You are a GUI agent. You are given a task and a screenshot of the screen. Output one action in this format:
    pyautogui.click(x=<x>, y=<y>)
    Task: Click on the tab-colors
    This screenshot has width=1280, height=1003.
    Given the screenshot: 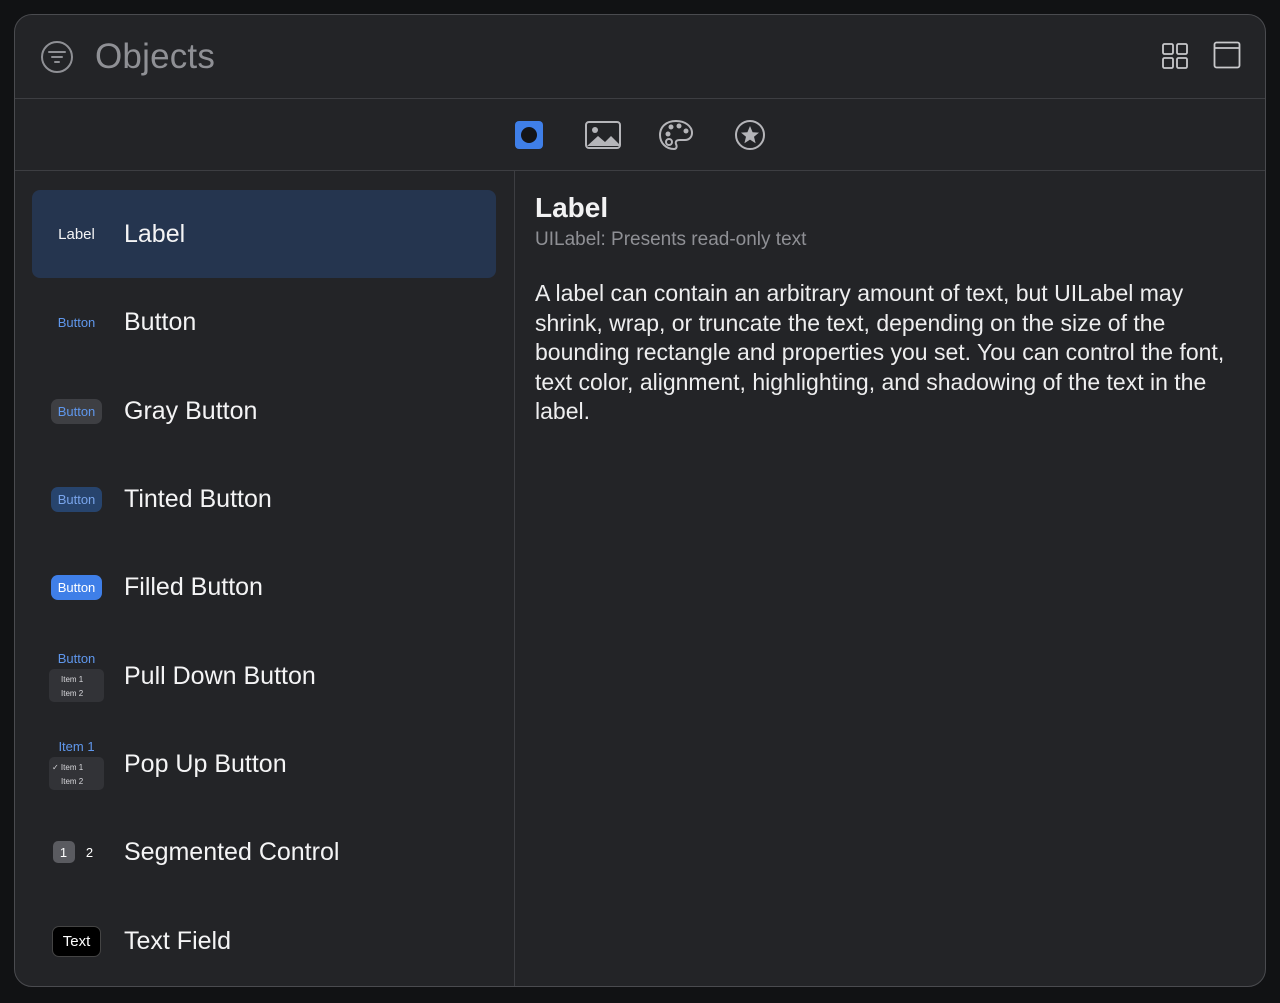 What is the action you would take?
    pyautogui.click(x=676, y=135)
    